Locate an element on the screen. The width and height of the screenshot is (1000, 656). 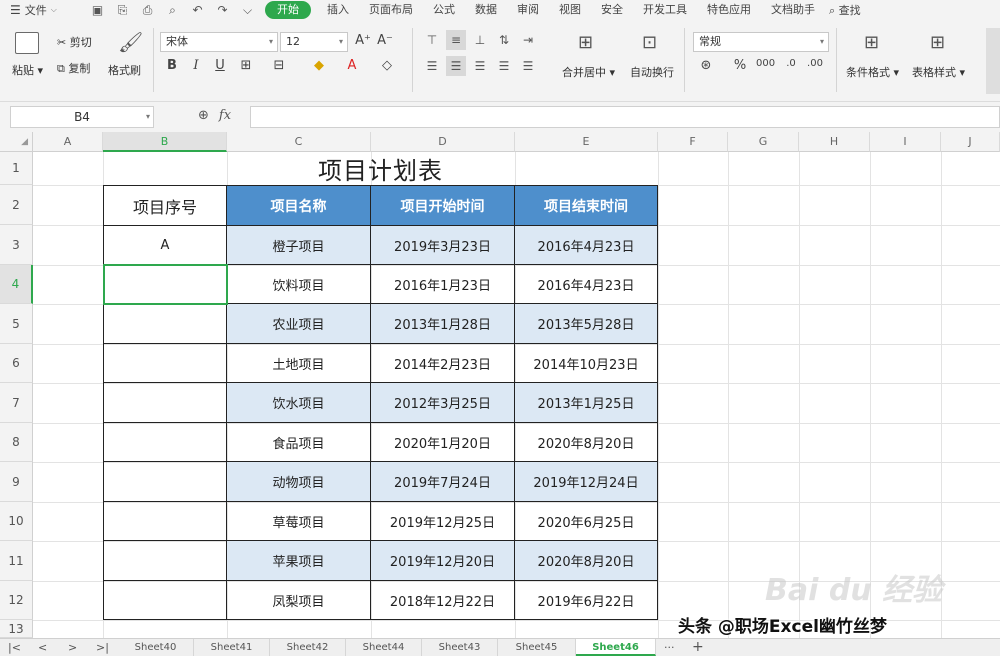
font-size-select: 12 ▾ is located at coordinates (314, 42).